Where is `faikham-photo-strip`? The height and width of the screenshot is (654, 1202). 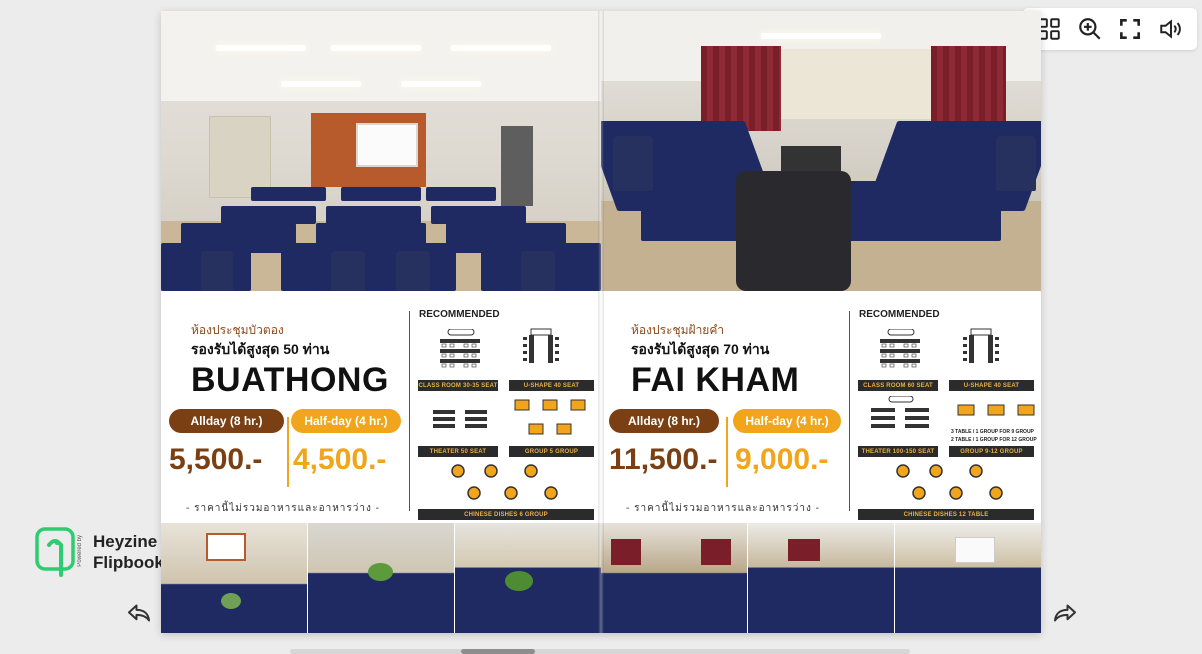
faikham-photo-strip is located at coordinates (821, 578).